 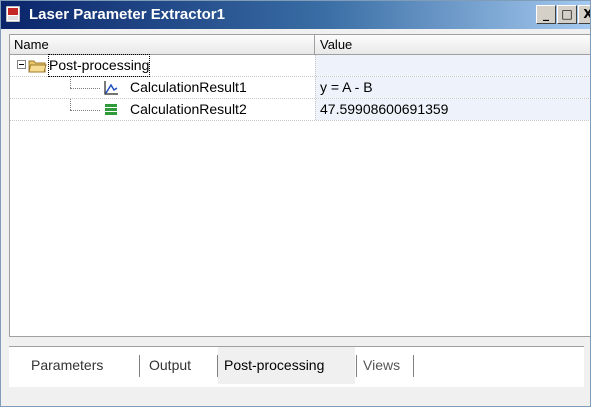 What do you see at coordinates (127, 14) in the screenshot?
I see `window-title: Laser Parameter Extractor1` at bounding box center [127, 14].